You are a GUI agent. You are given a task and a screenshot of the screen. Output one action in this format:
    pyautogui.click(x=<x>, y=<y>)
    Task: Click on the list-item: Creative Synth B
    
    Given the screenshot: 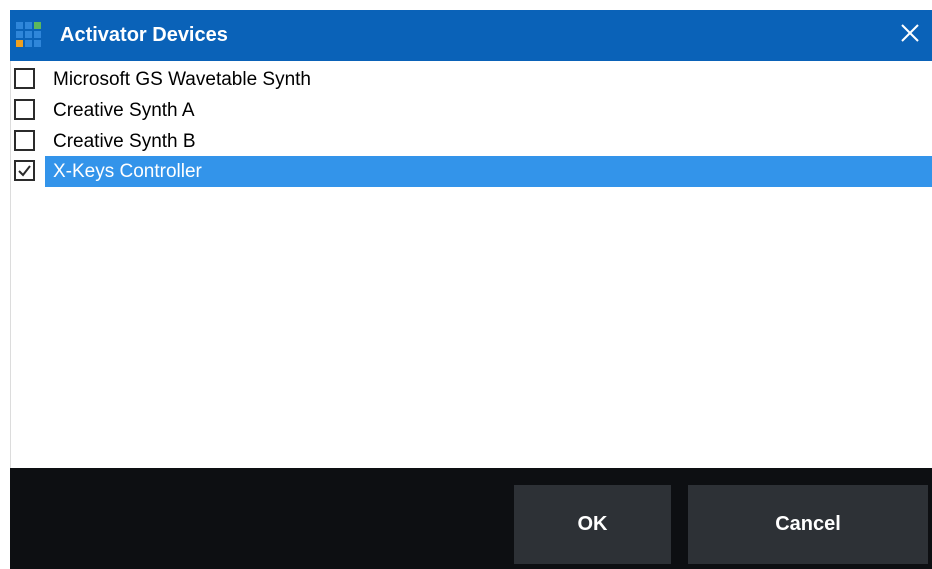 What is the action you would take?
    pyautogui.click(x=471, y=141)
    